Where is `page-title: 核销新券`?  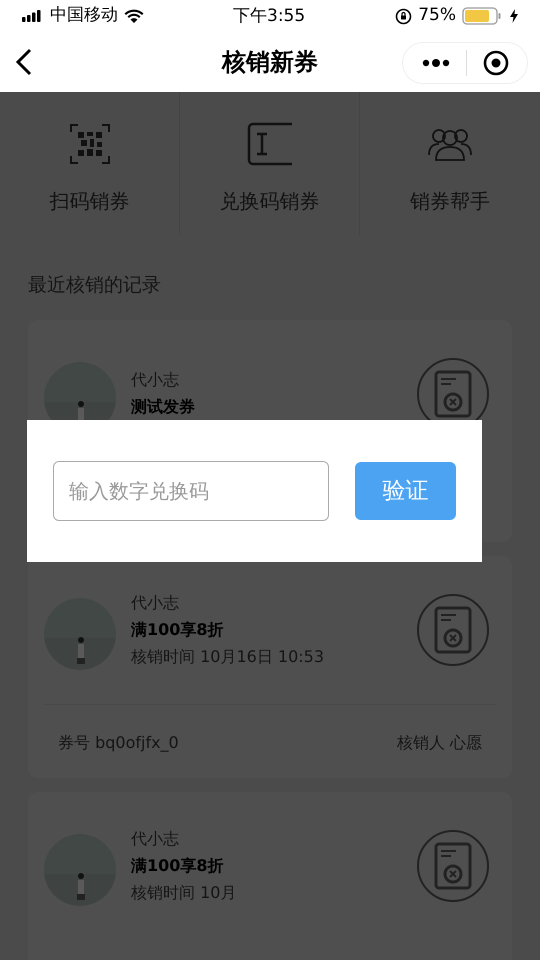 page-title: 核销新券 is located at coordinates (270, 62).